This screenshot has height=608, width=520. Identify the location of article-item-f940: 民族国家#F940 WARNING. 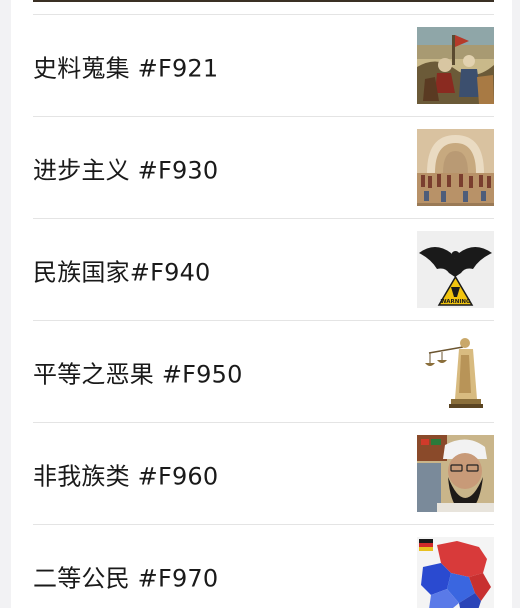
(263, 269).